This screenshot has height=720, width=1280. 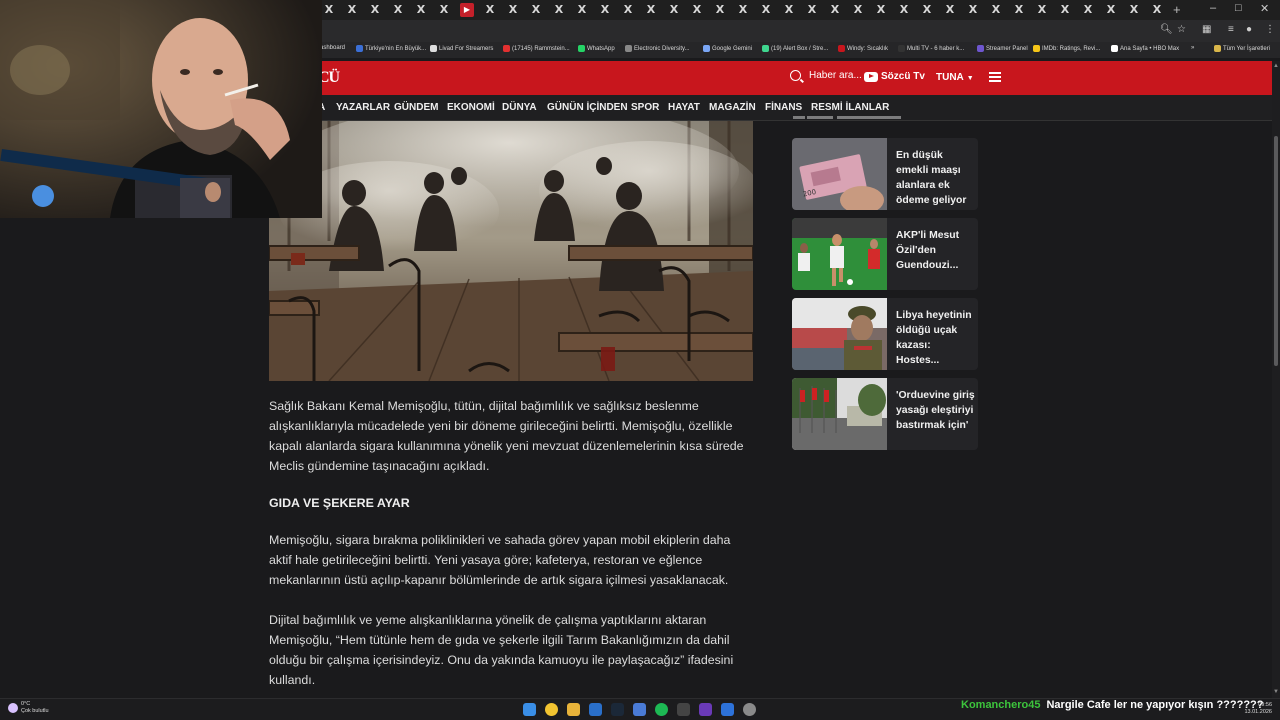 I want to click on scrollbar-thumb, so click(x=1276, y=251).